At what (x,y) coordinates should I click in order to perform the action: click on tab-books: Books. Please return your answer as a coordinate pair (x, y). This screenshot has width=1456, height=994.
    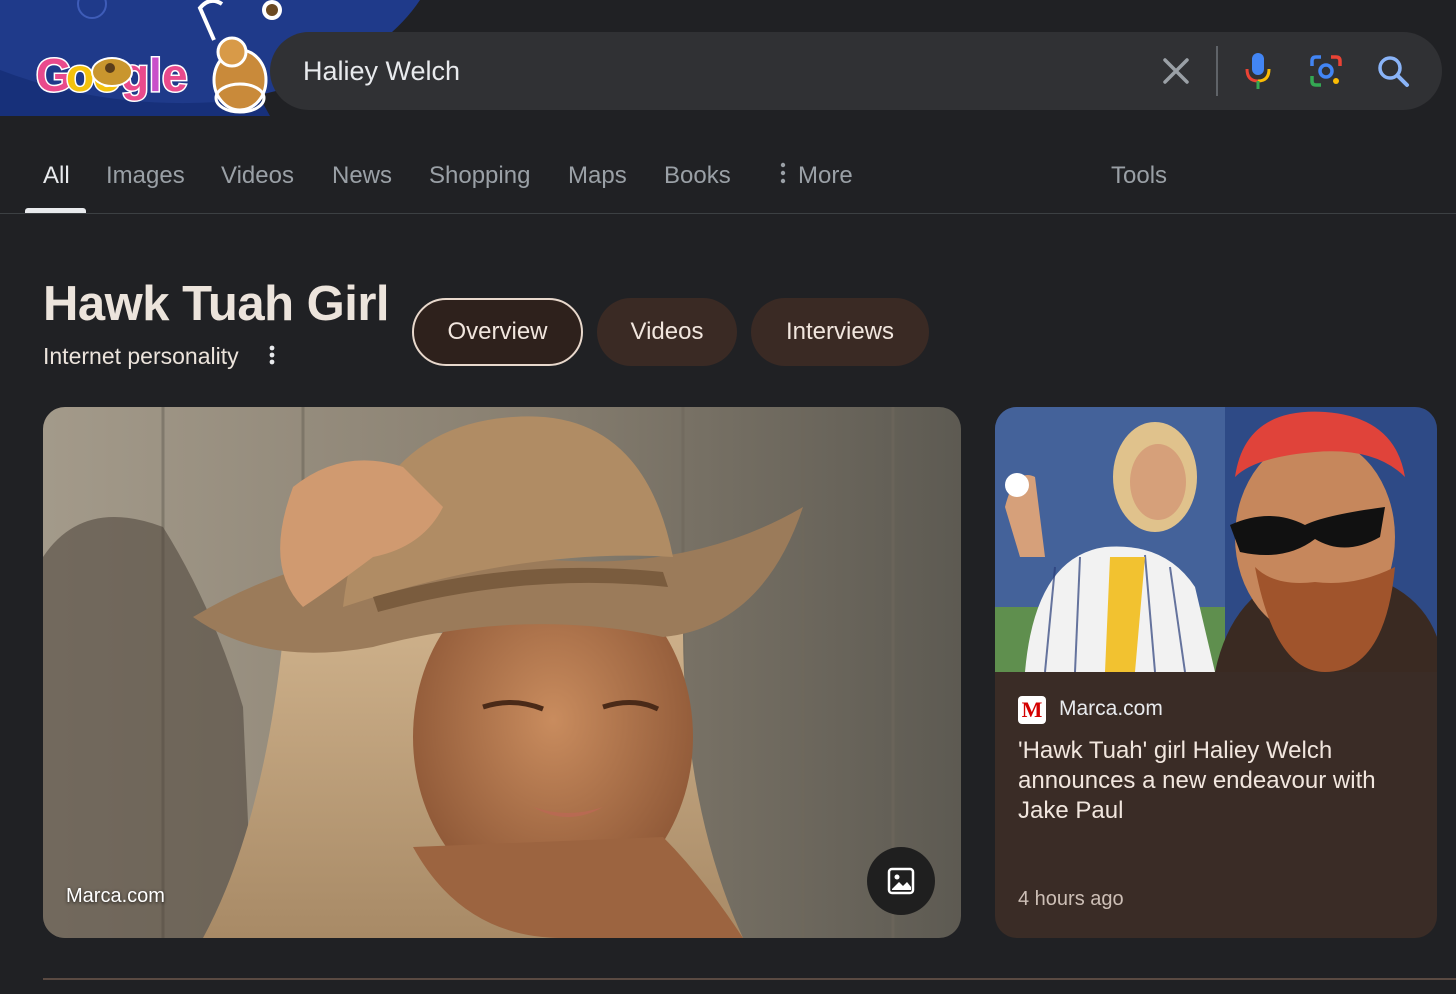
    Looking at the image, I should click on (697, 176).